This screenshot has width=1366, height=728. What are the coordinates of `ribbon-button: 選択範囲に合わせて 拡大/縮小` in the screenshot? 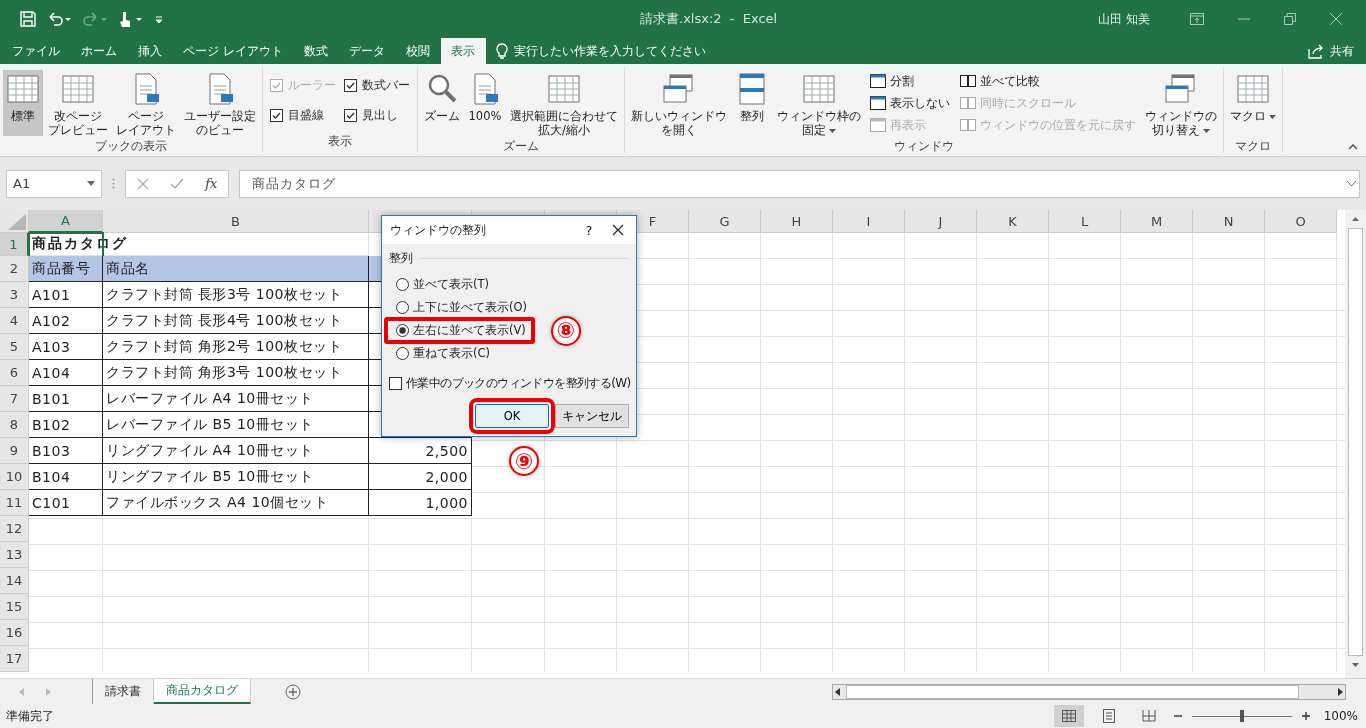 It's located at (564, 103).